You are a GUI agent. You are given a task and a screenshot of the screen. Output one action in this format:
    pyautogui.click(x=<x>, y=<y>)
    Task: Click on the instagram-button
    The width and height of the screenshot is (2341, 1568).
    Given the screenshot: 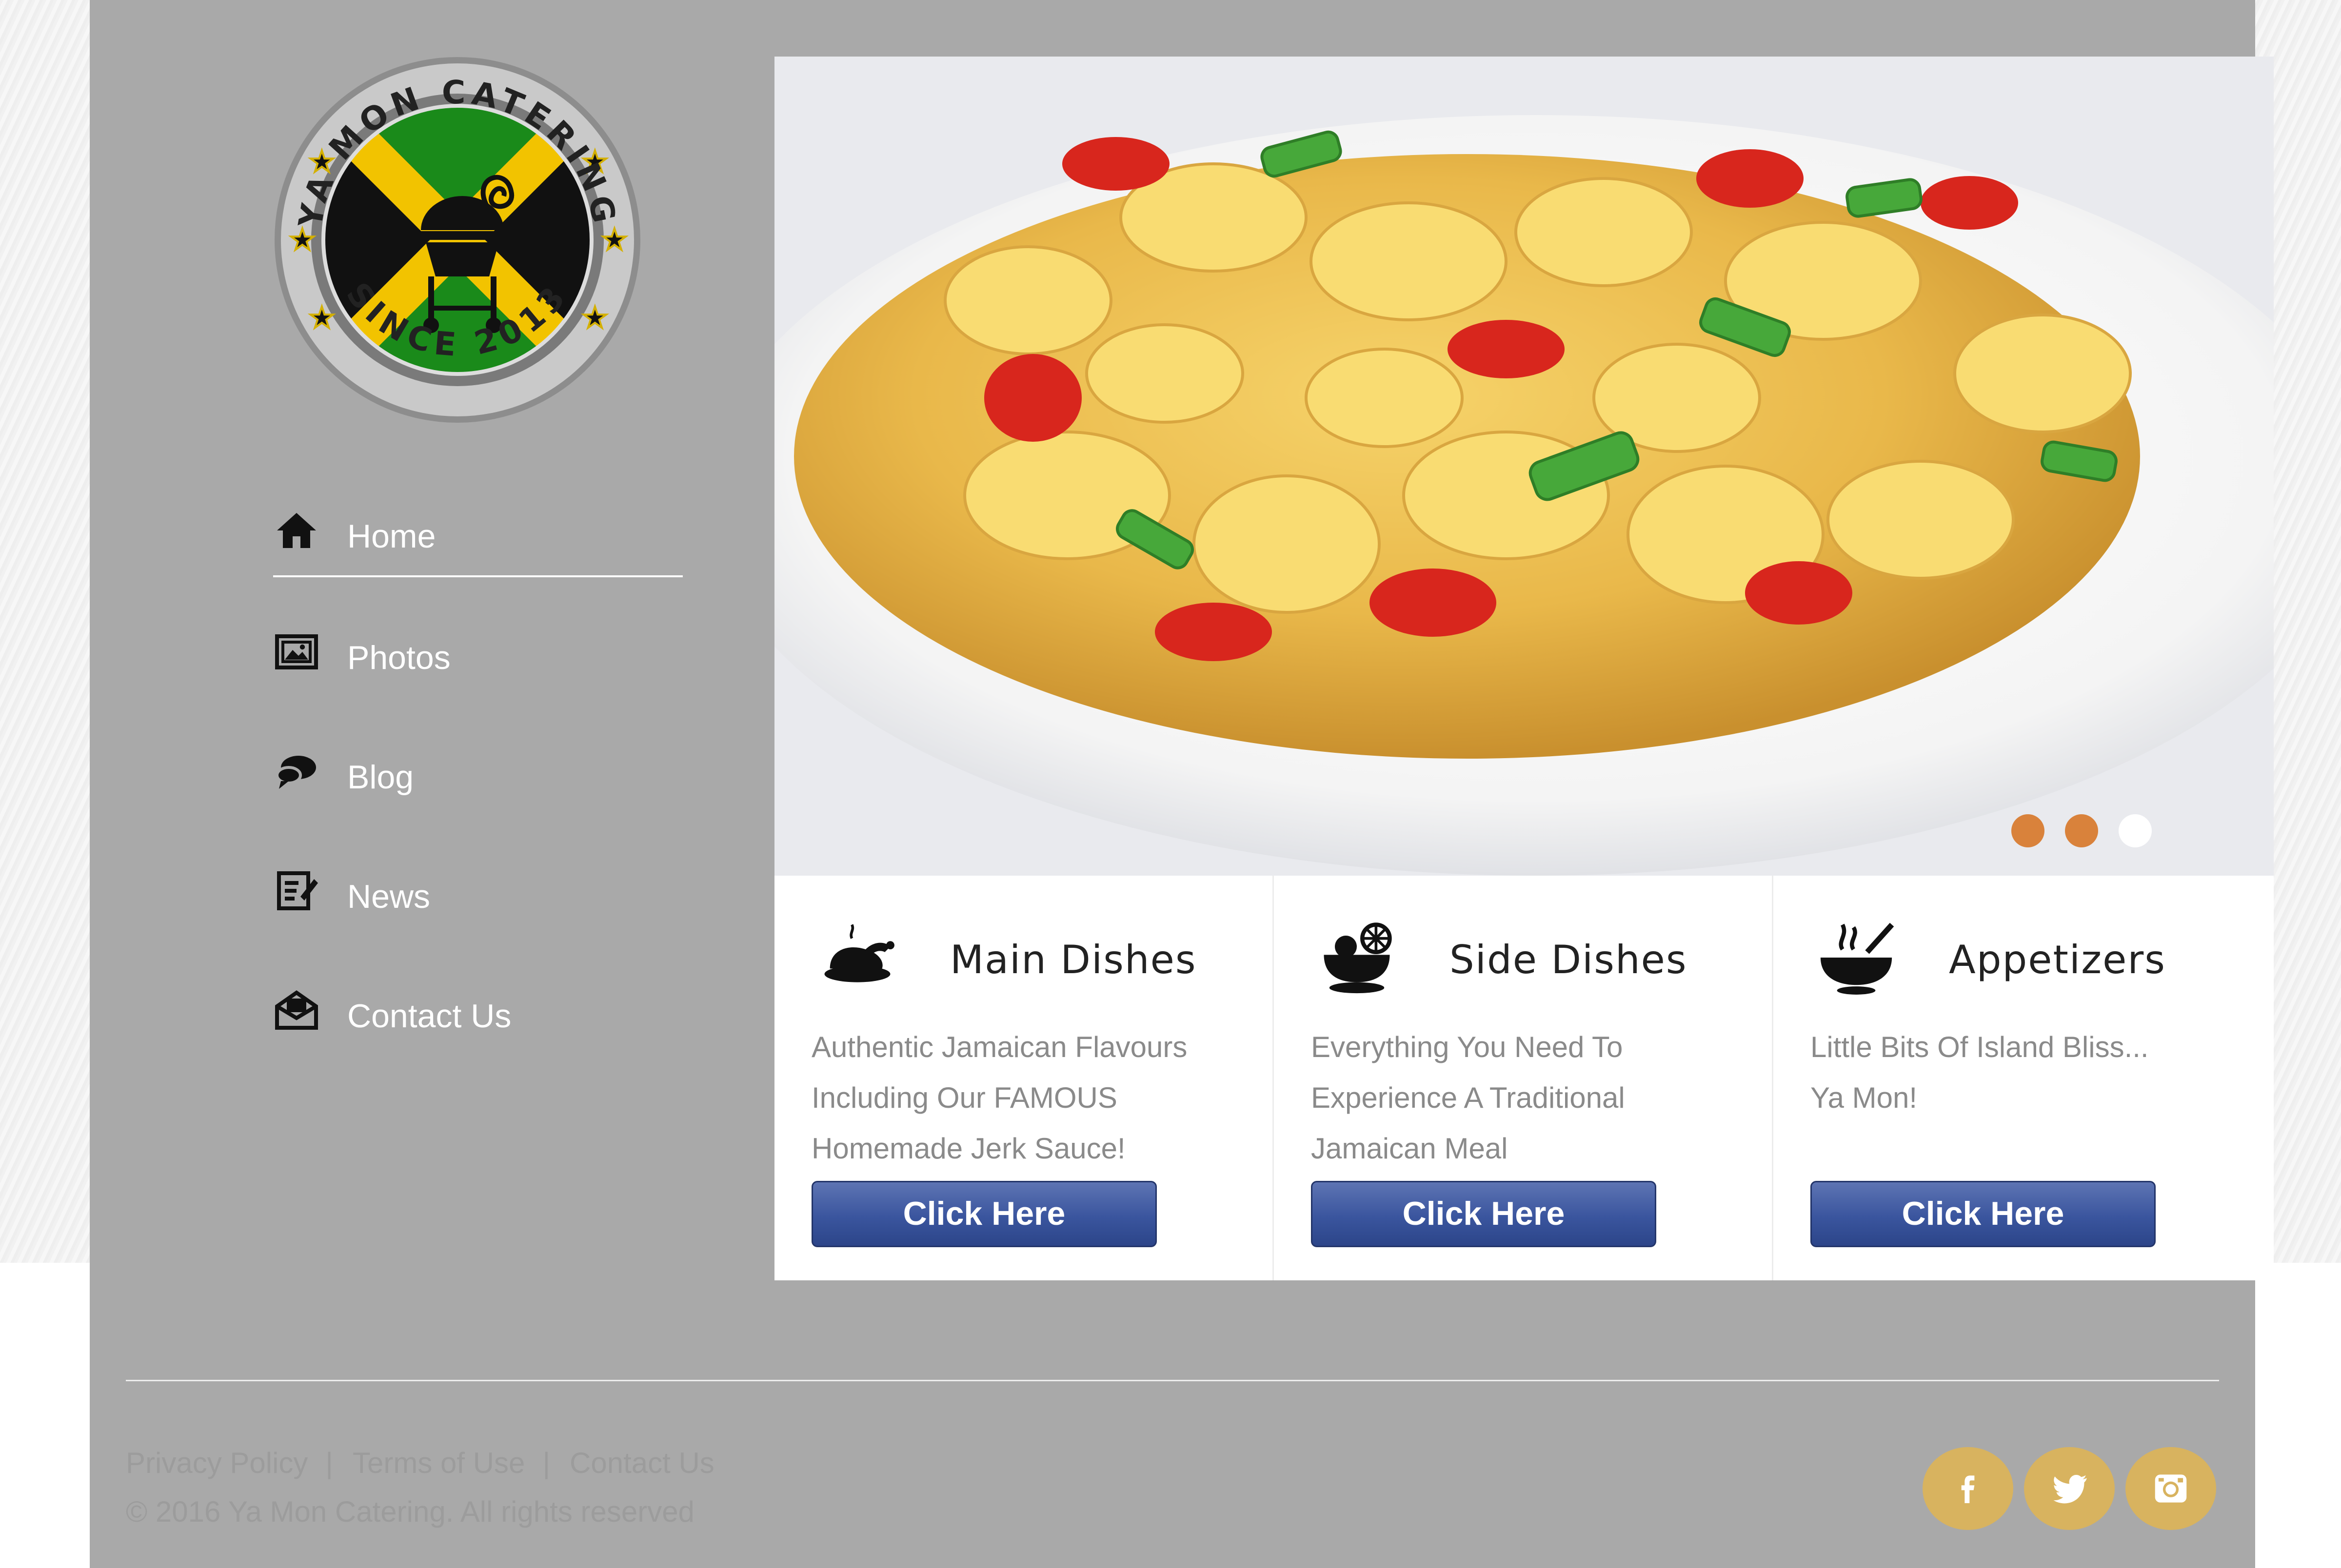 What is the action you would take?
    pyautogui.click(x=2170, y=1488)
    